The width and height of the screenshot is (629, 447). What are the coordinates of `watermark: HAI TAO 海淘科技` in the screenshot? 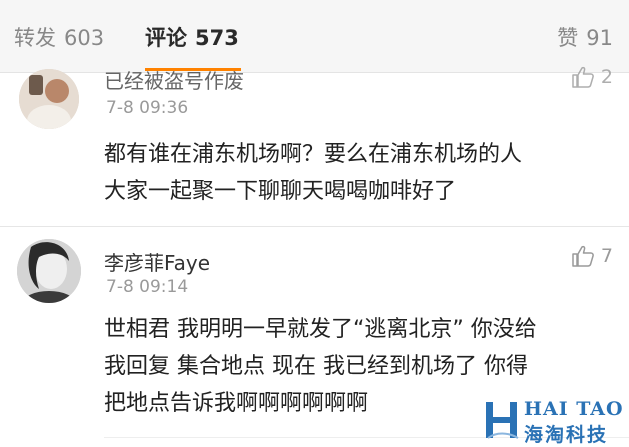 It's located at (556, 421).